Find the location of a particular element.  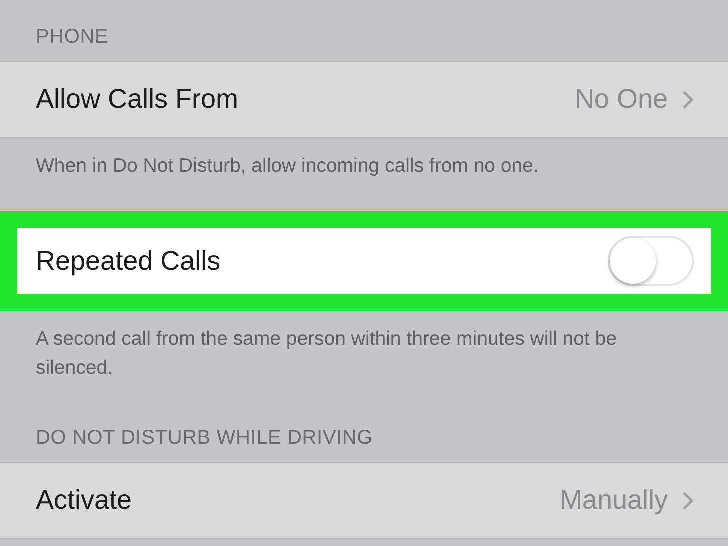

settings-row: Allow Calls From No One is located at coordinates (364, 99).